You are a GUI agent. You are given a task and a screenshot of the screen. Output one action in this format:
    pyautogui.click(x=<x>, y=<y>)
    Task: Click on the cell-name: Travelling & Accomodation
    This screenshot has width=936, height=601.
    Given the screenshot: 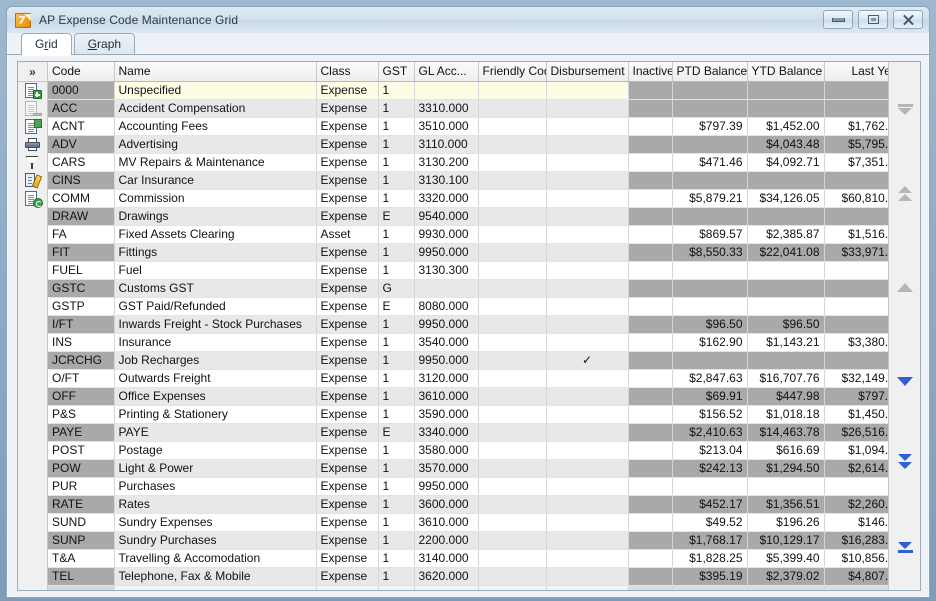 What is the action you would take?
    pyautogui.click(x=215, y=558)
    